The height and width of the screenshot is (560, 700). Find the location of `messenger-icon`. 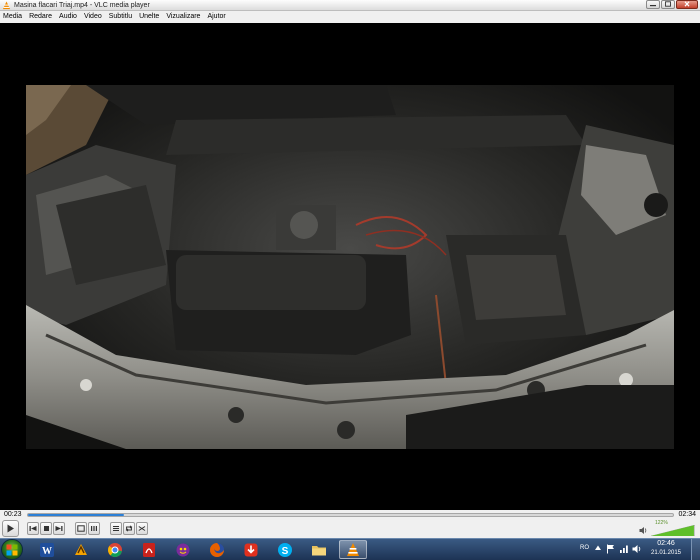

messenger-icon is located at coordinates (183, 549).